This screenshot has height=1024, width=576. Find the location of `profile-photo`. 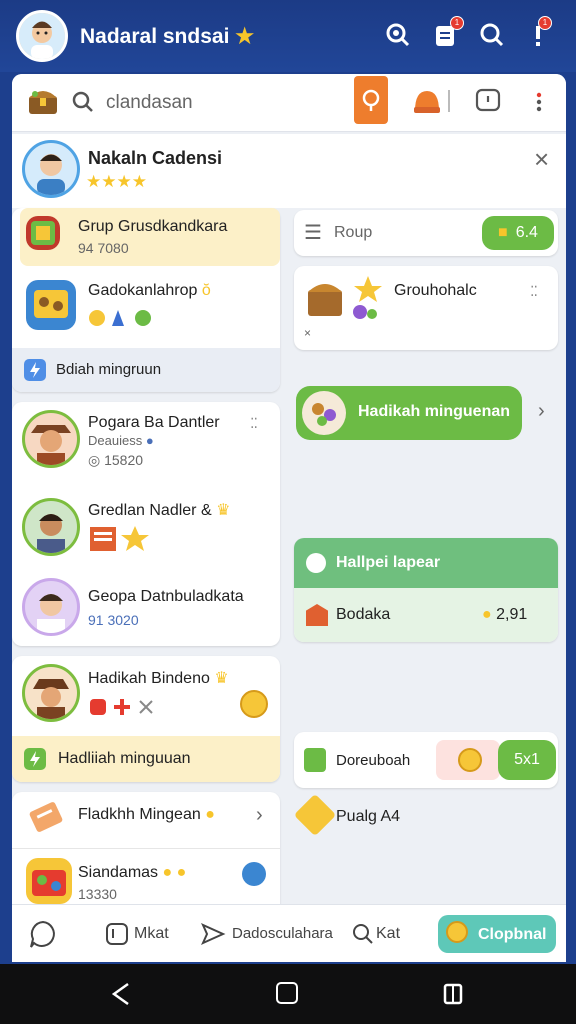

profile-photo is located at coordinates (51, 169).